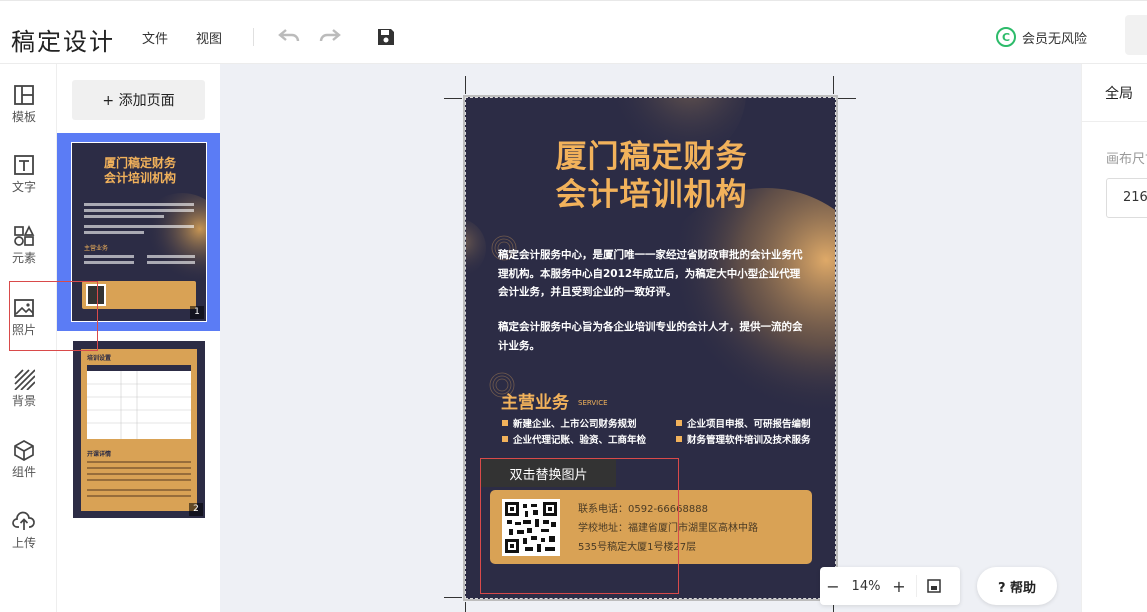  I want to click on service-label: 财务管理软件培训及技术服务, so click(749, 440).